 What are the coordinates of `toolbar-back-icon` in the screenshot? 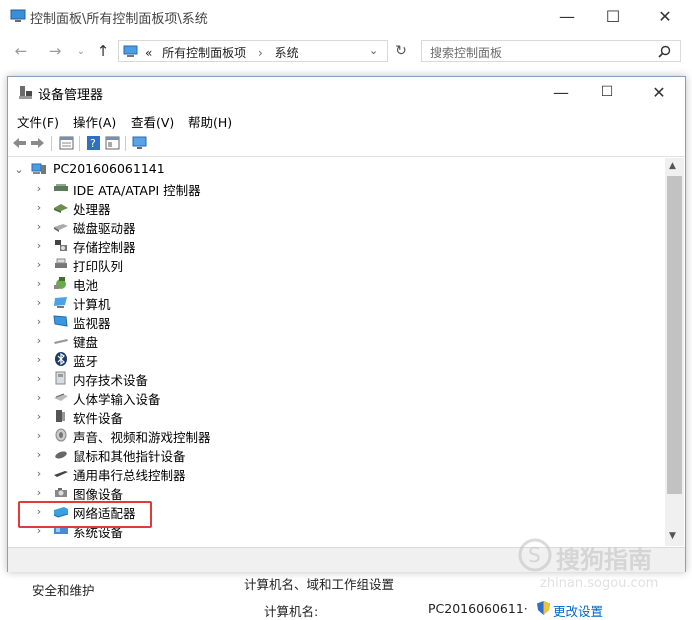 It's located at (19, 143).